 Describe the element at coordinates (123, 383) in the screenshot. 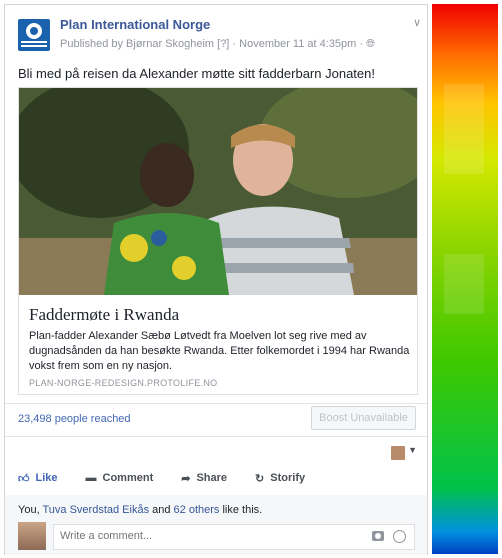

I see `link-domain: PLAN-NORGE-REDESIGN.PROTOLIFE.NO` at that location.